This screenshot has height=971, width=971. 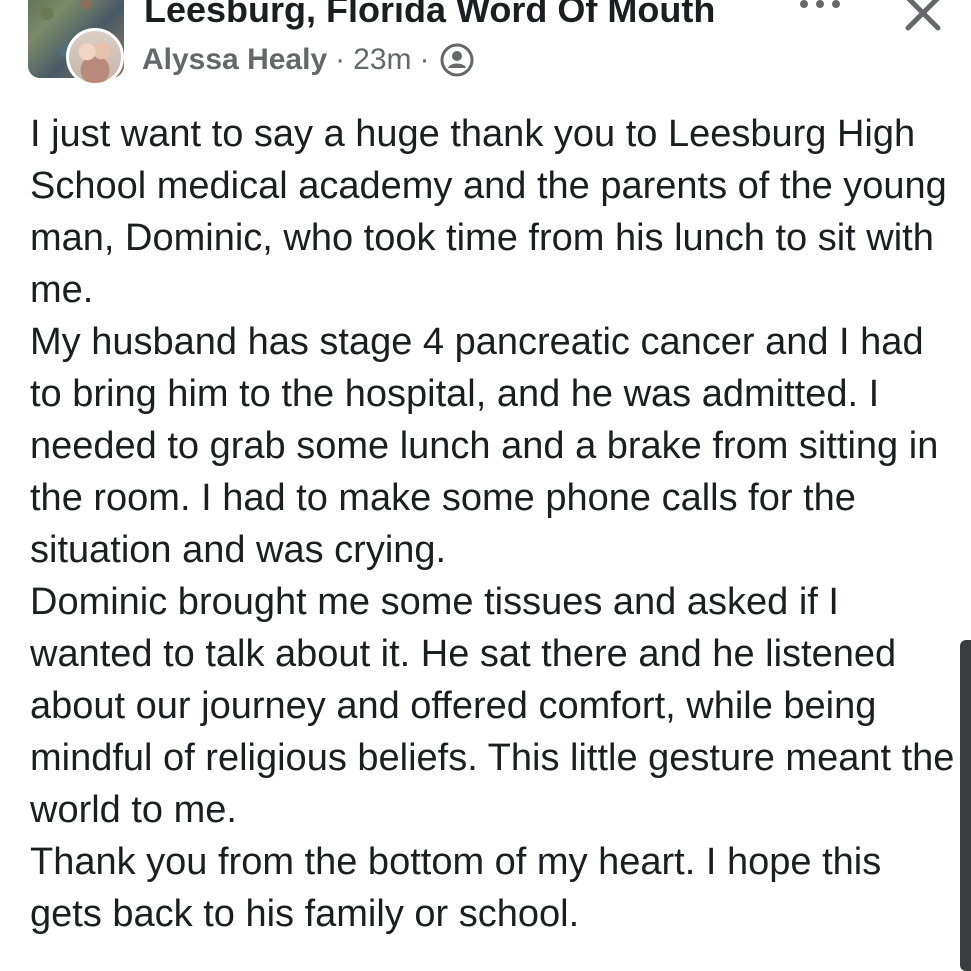 What do you see at coordinates (820, 11) in the screenshot?
I see `more-options-icon` at bounding box center [820, 11].